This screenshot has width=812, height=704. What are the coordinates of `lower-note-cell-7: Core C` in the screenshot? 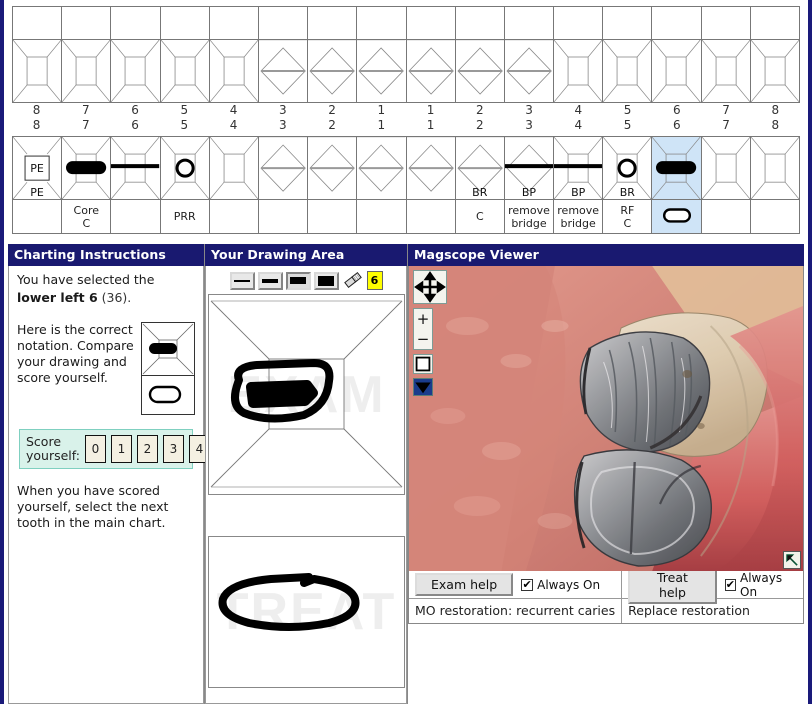 It's located at (86, 217).